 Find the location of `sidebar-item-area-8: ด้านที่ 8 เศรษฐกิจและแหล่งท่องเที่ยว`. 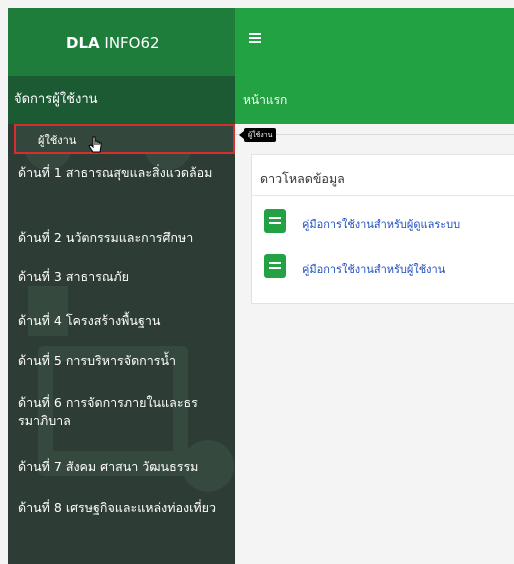

sidebar-item-area-8: ด้านที่ 8 เศรษฐกิจและแหล่งท่องเที่ยว is located at coordinates (123, 508).